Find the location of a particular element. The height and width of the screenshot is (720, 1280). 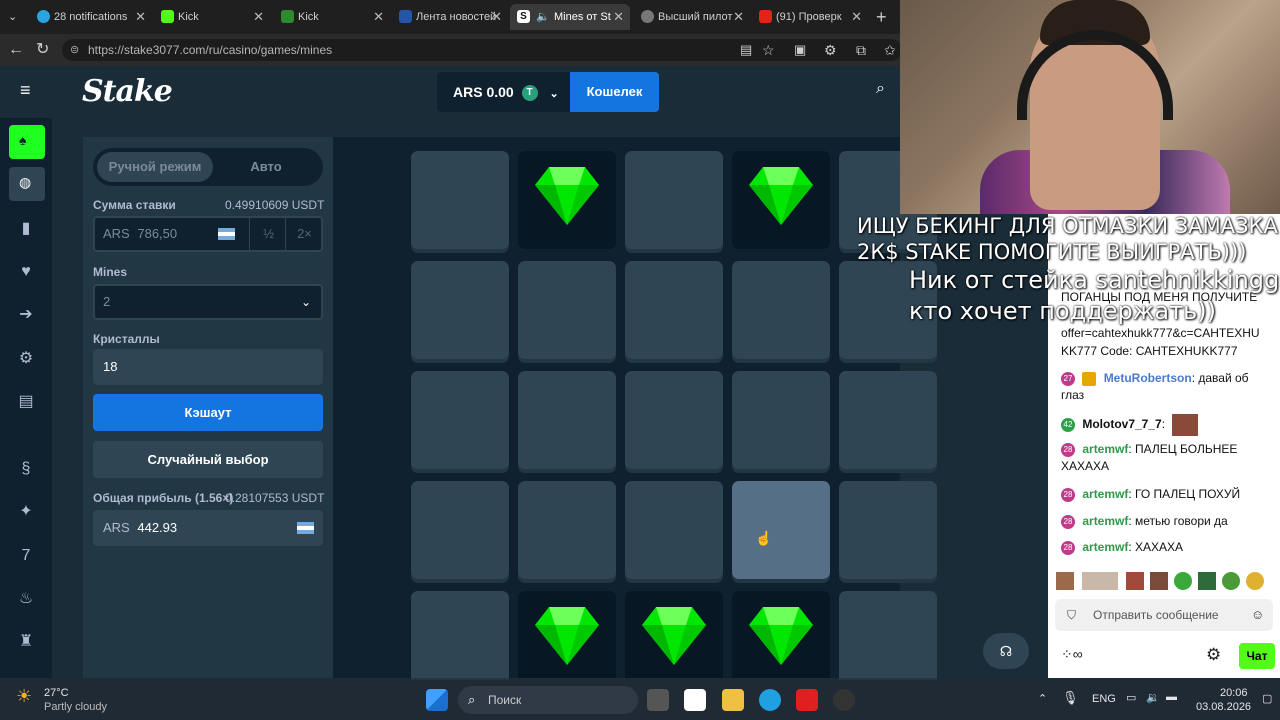

star-icon: ☆ is located at coordinates (768, 50).